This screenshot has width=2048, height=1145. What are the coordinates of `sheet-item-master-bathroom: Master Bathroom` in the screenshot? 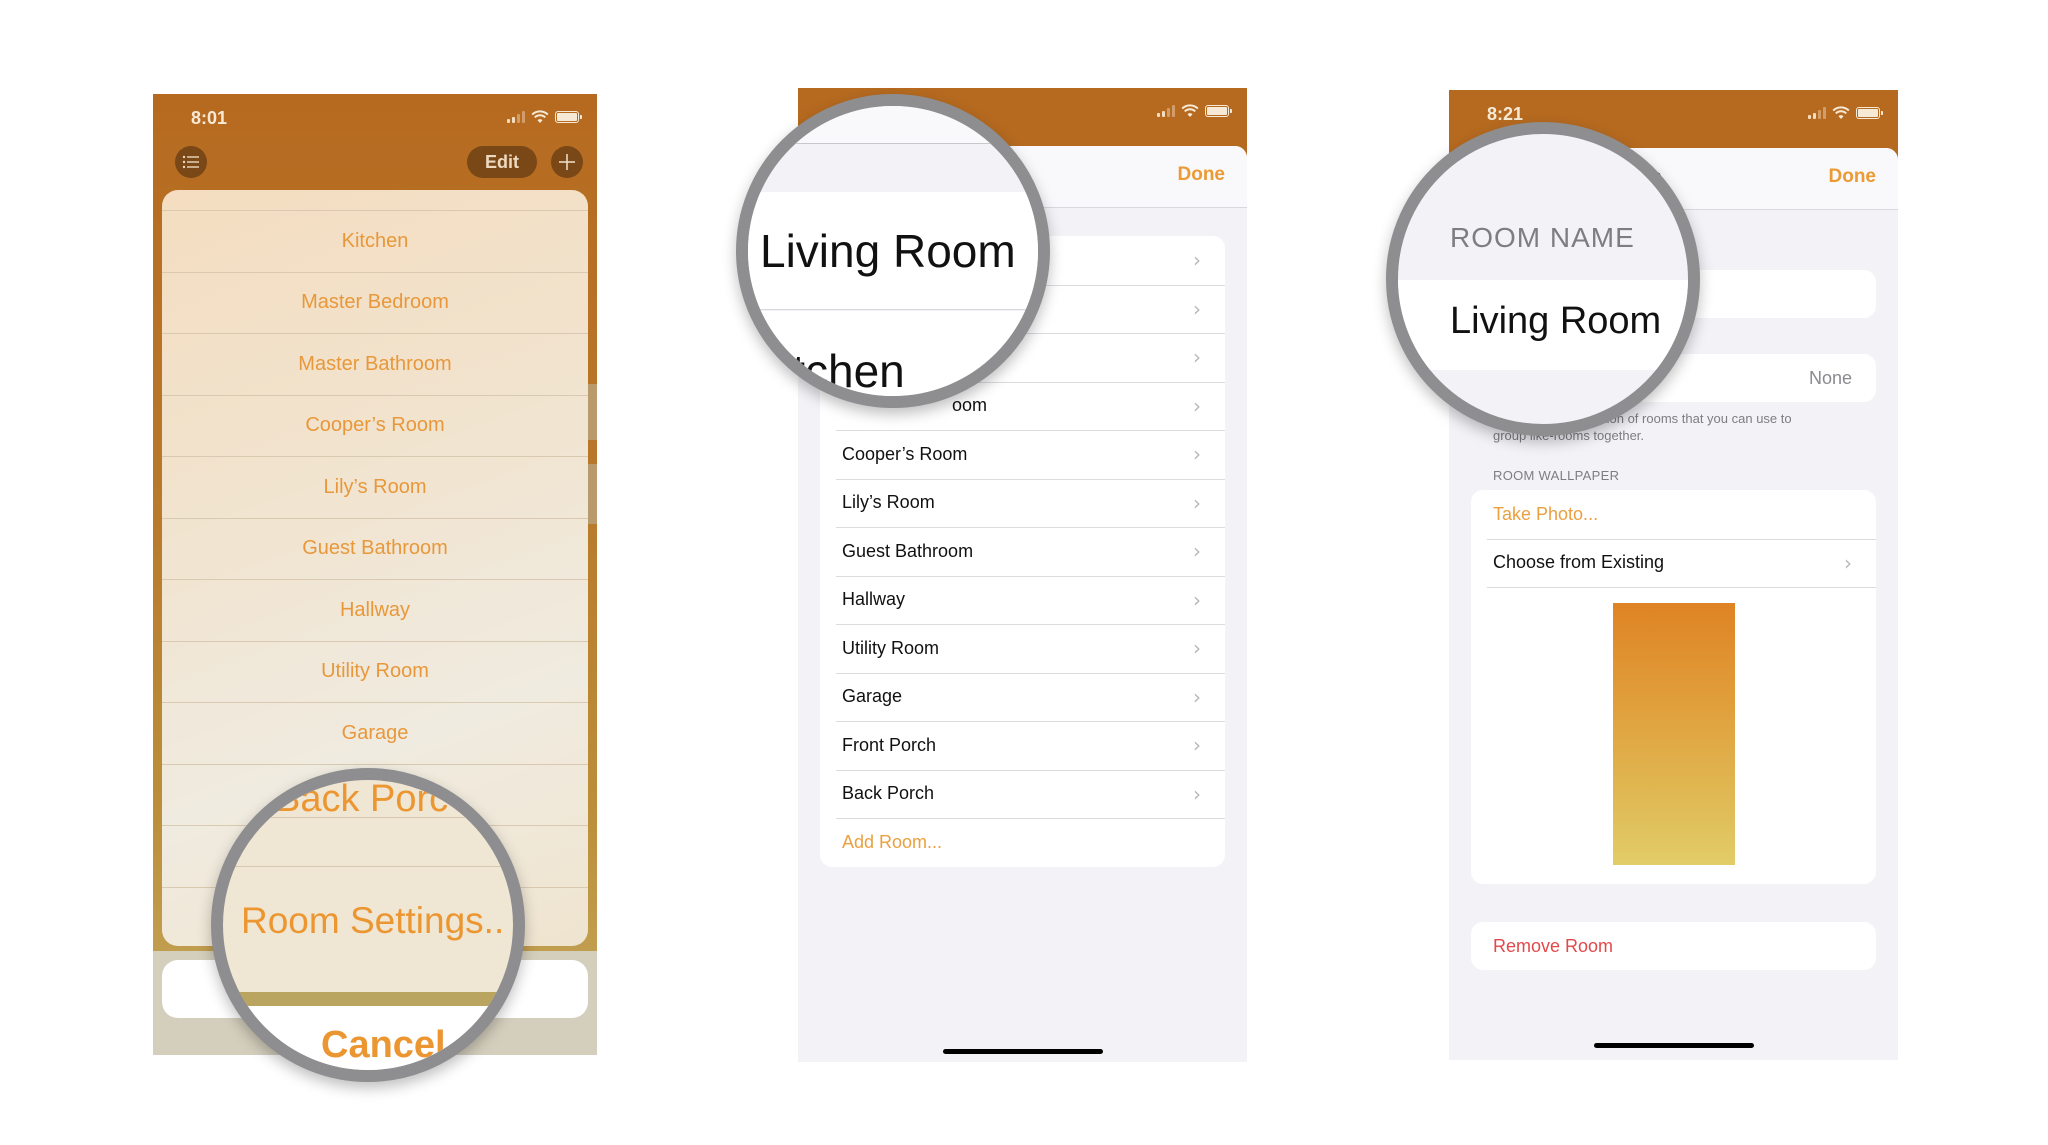 It's located at (375, 364).